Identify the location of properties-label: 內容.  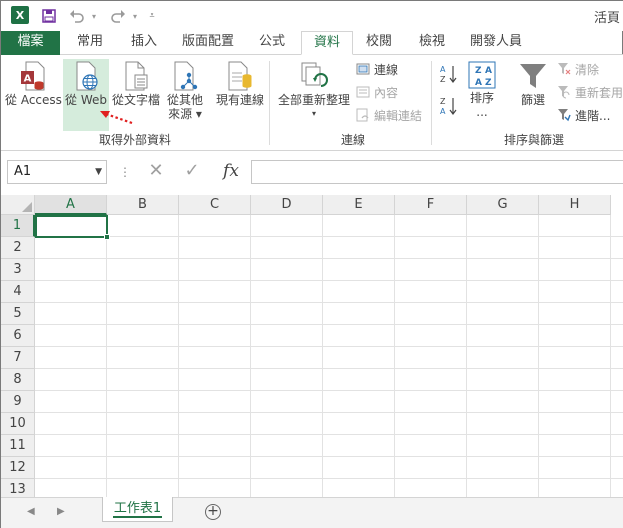
(386, 92).